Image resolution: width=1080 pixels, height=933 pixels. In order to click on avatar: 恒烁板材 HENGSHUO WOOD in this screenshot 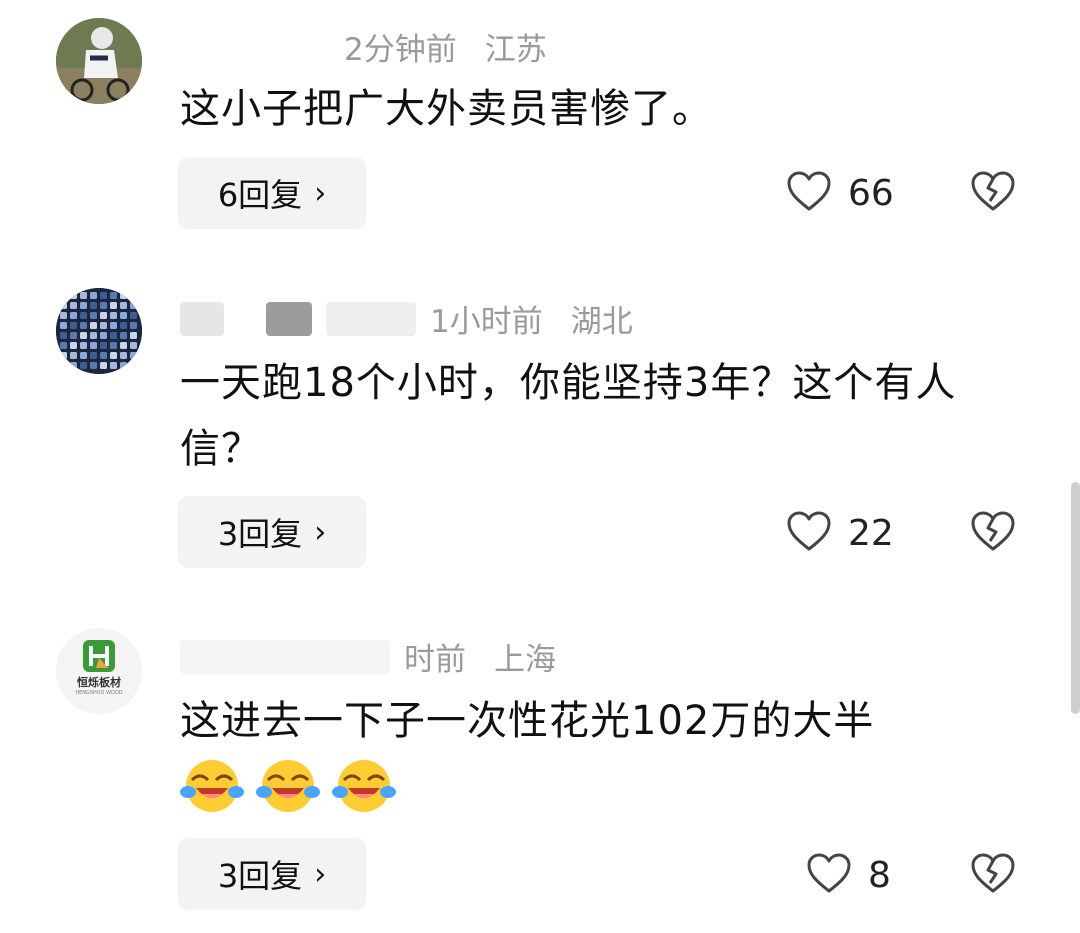, I will do `click(99, 671)`.